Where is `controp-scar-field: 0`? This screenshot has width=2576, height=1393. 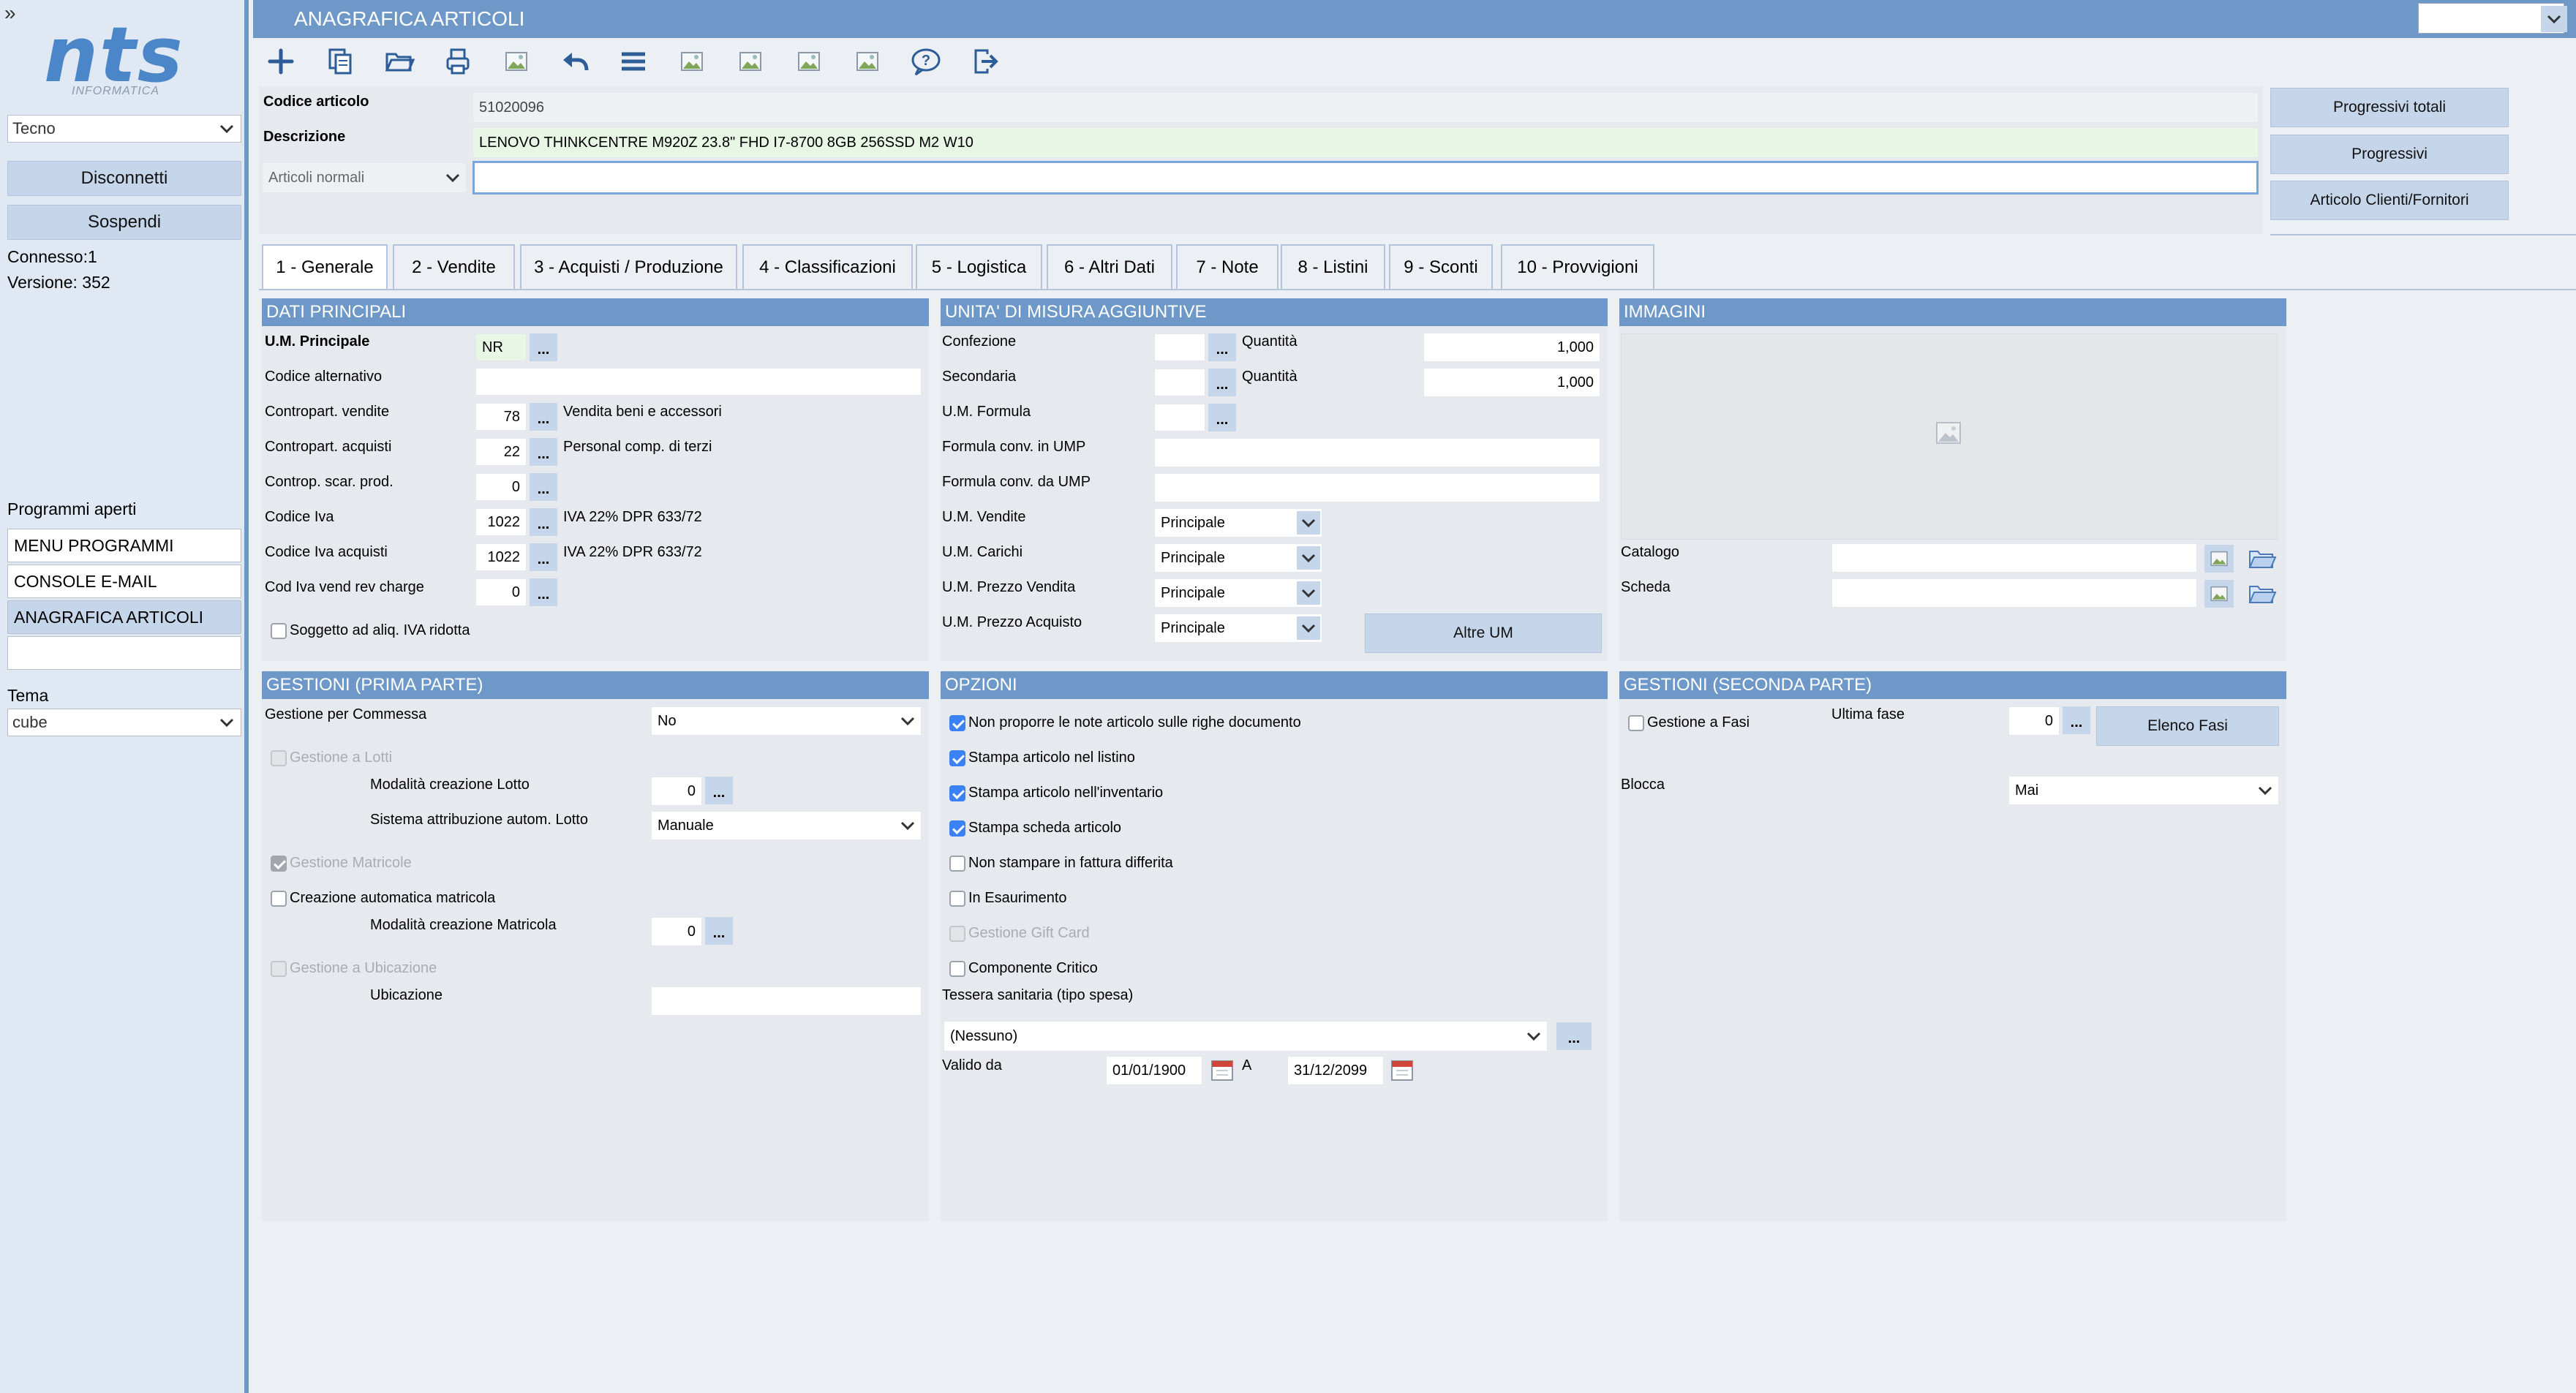
controp-scar-field: 0 is located at coordinates (501, 487).